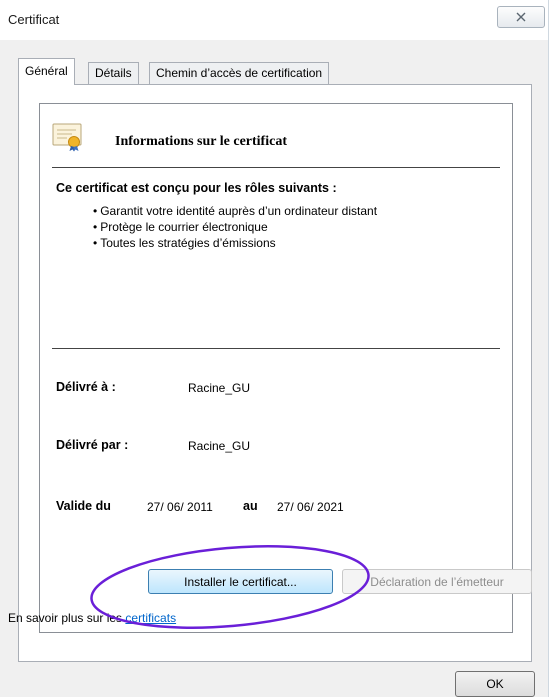 The image size is (549, 697). Describe the element at coordinates (274, 20) in the screenshot. I see `title-bar: Certificat` at that location.